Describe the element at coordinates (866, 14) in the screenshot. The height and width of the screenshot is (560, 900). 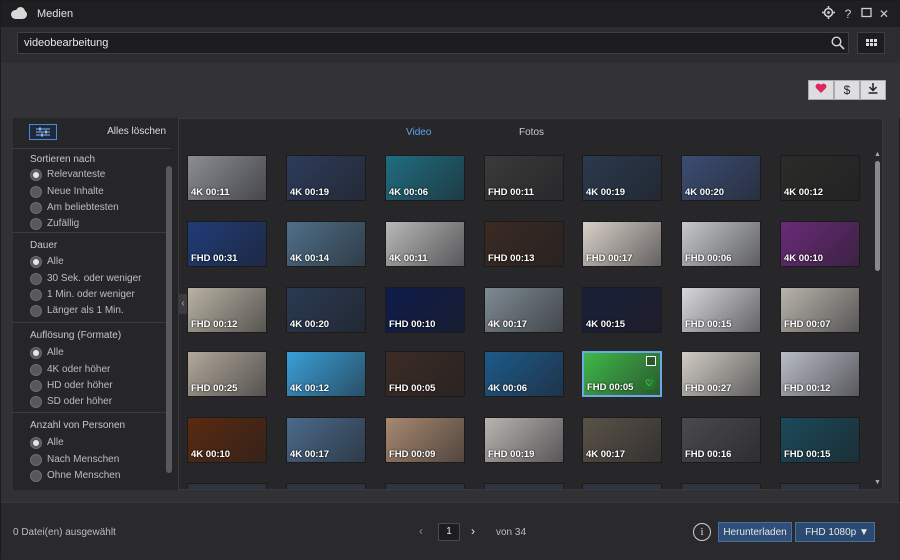
I see `maximize-icon` at that location.